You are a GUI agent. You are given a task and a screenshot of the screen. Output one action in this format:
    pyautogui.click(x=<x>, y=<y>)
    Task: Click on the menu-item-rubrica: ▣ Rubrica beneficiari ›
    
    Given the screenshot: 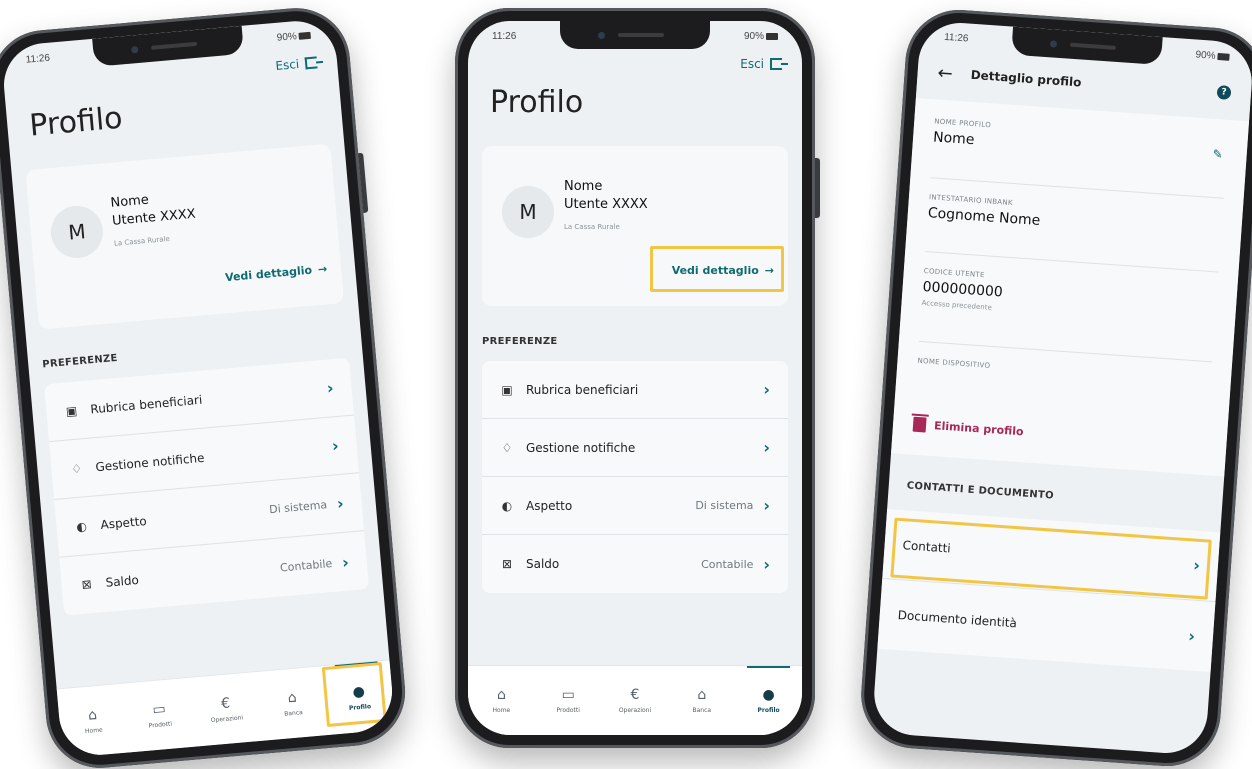 What is the action you would take?
    pyautogui.click(x=635, y=390)
    